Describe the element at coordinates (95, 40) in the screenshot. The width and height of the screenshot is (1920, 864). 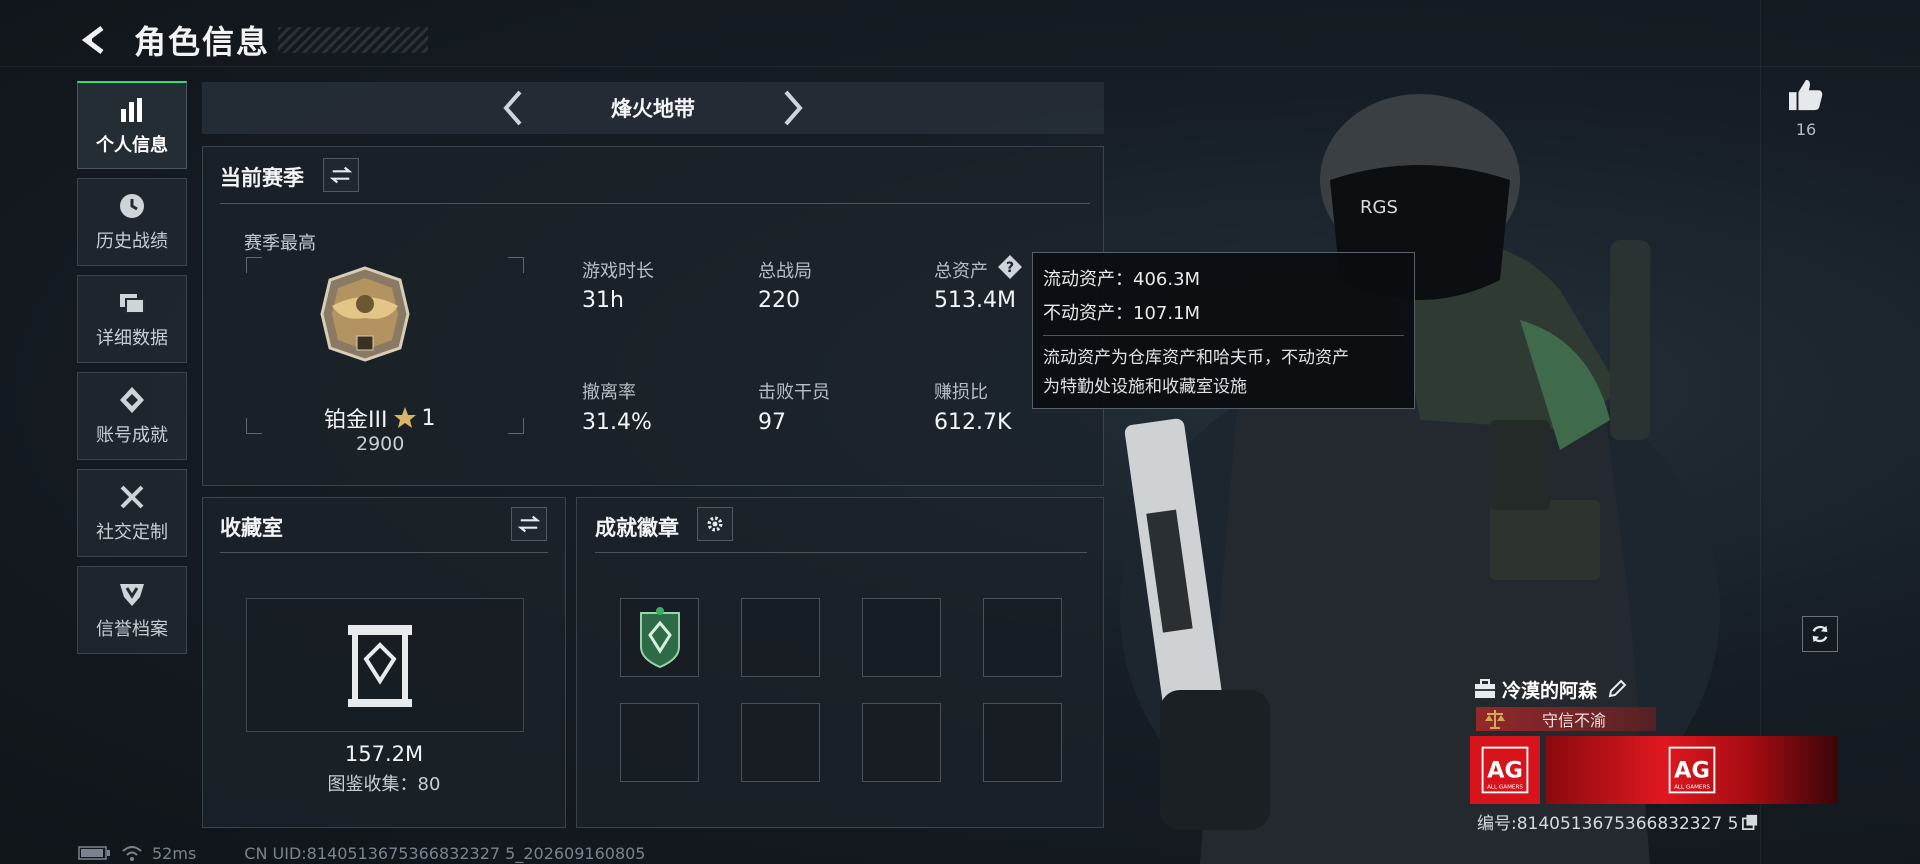
I see `back-arrow-icon` at that location.